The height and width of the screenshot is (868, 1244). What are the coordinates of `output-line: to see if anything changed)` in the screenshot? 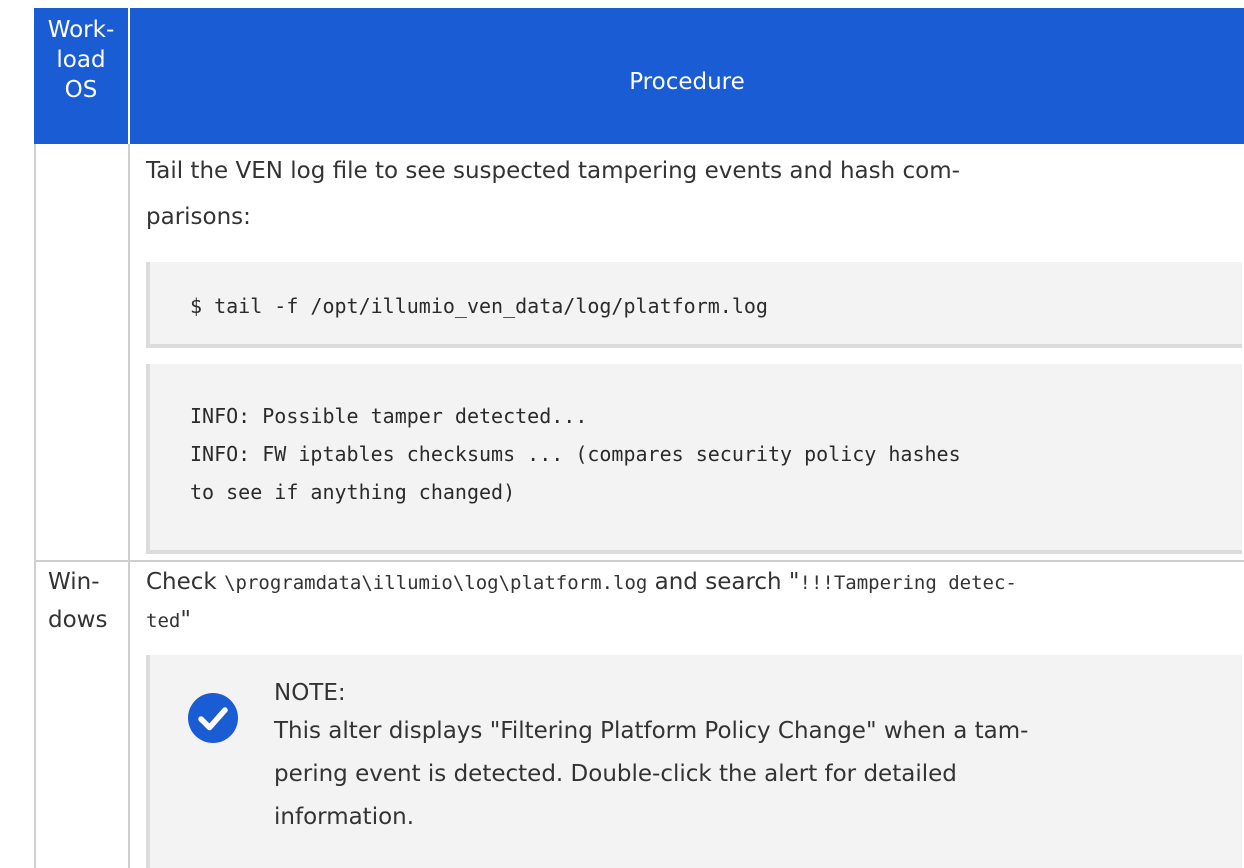 It's located at (353, 492).